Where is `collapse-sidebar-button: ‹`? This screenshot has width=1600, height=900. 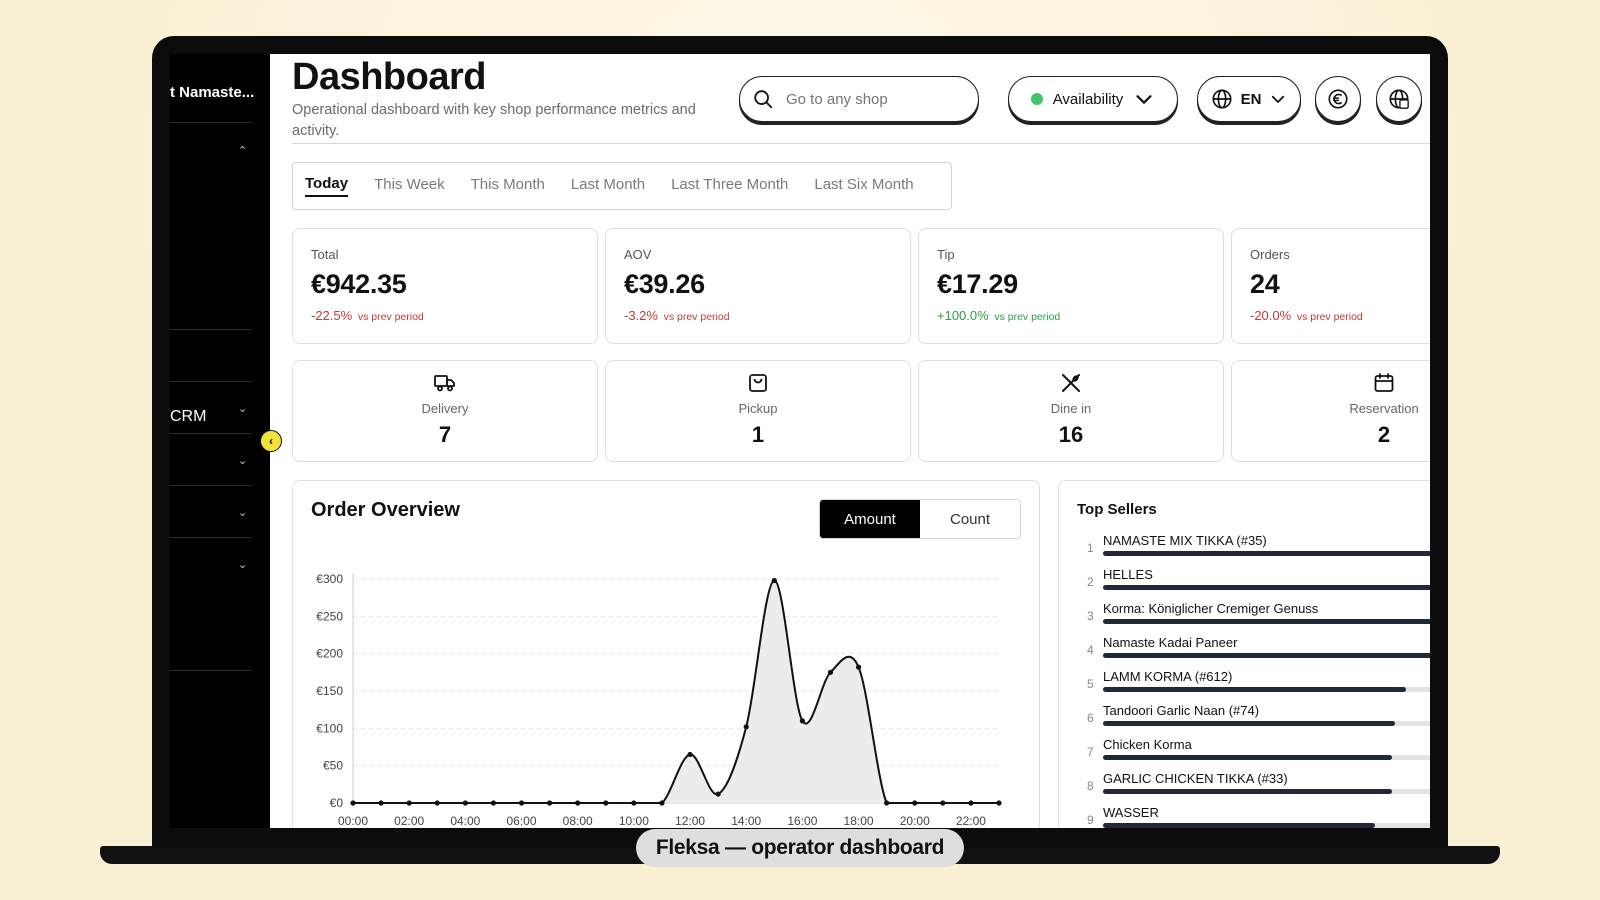
collapse-sidebar-button: ‹ is located at coordinates (271, 441).